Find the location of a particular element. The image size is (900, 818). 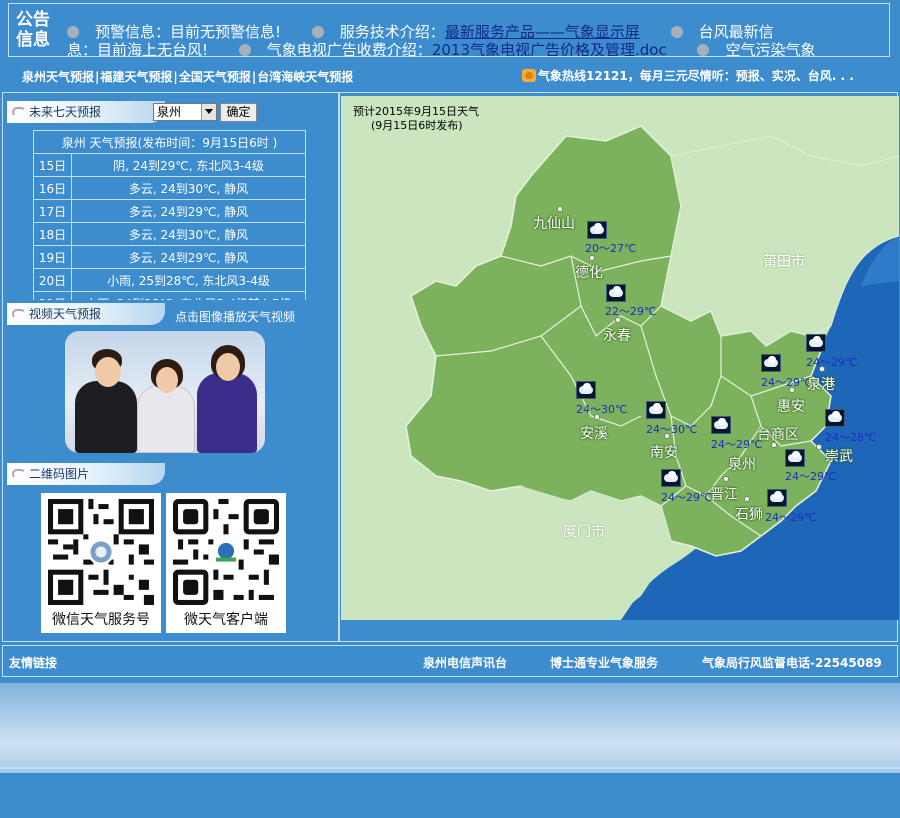

table-row: 17日 多云, 24到29℃, 静风 is located at coordinates (169, 211).